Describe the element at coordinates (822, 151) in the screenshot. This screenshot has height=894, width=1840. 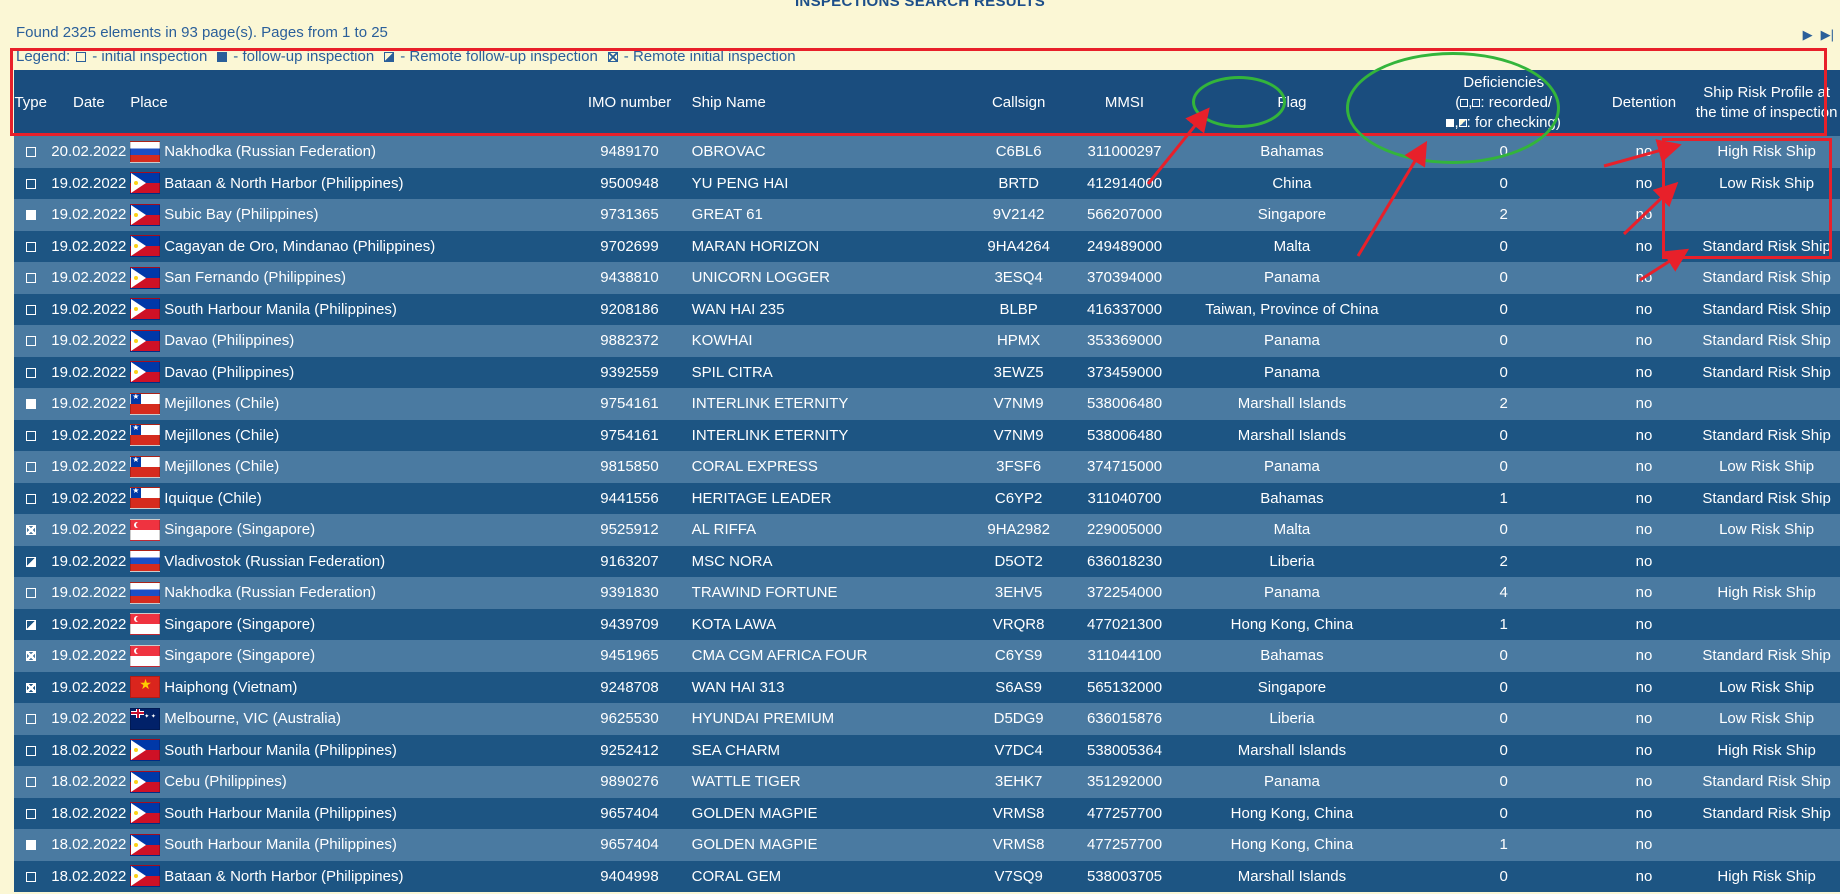
I see `ship-name-cell: OBROVAC` at that location.